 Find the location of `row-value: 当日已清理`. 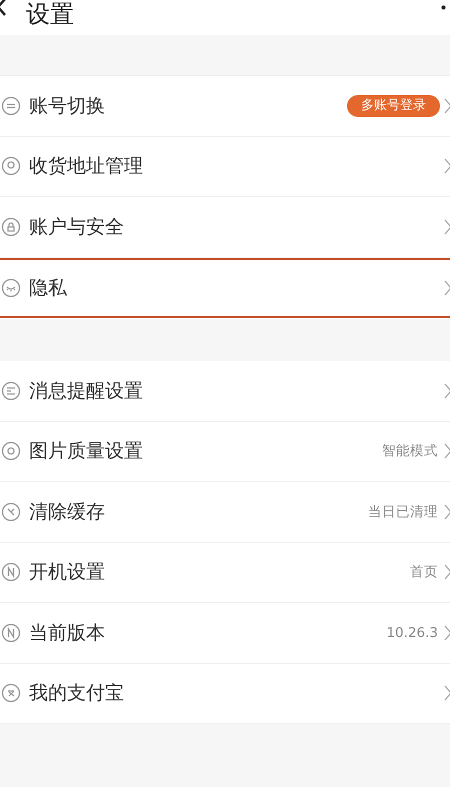

row-value: 当日已清理 is located at coordinates (403, 512).